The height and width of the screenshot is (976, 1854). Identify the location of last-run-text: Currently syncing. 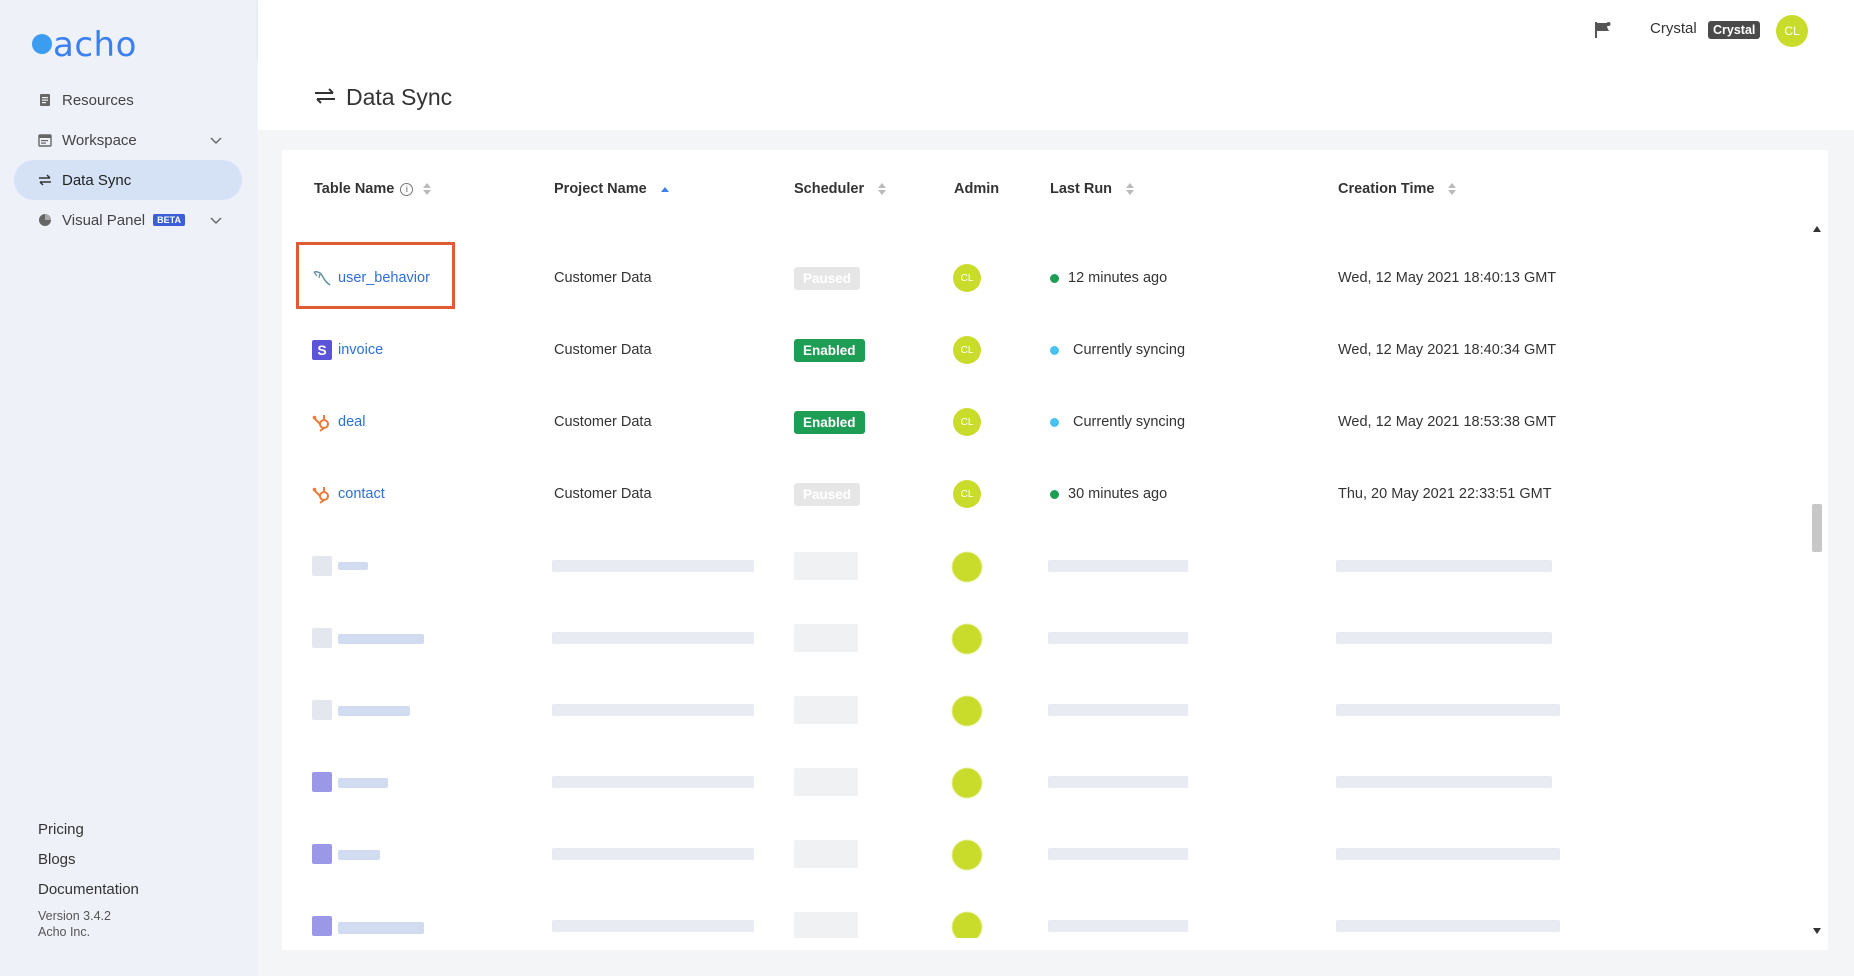
(1129, 422).